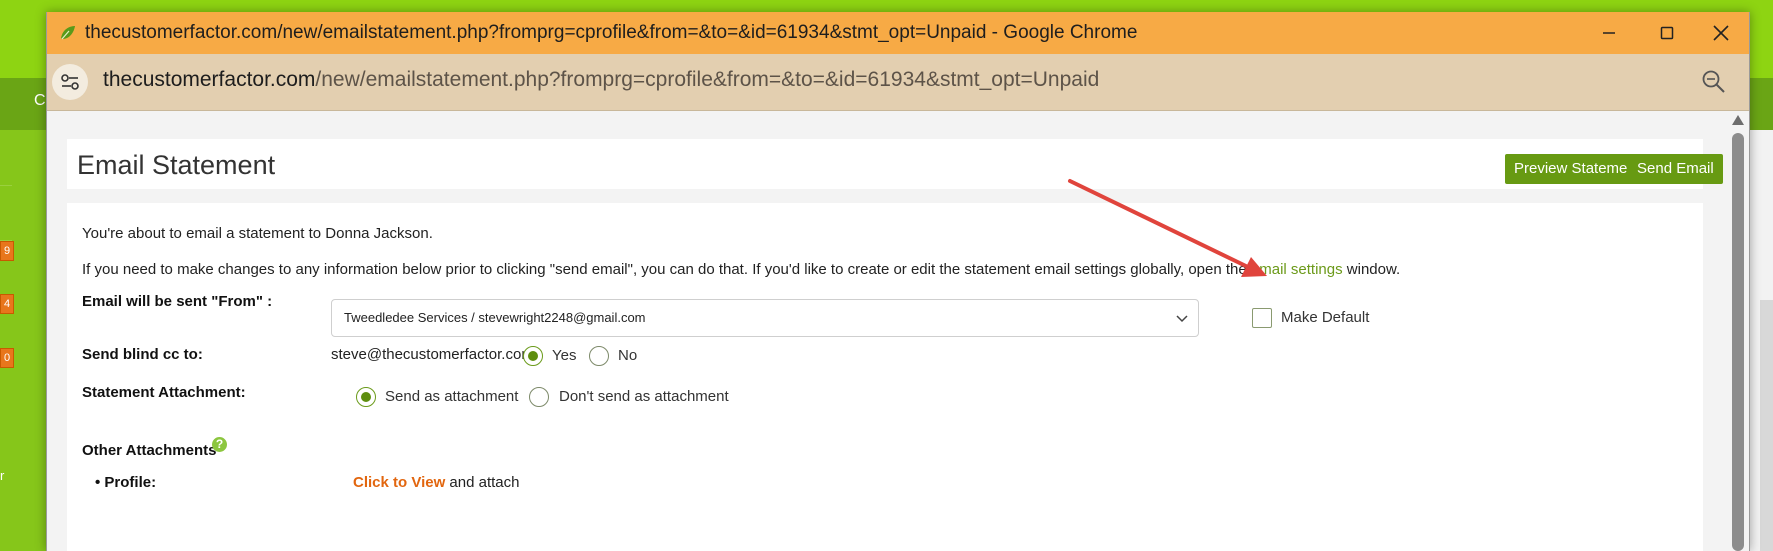 The image size is (1773, 551). What do you see at coordinates (1371, 269) in the screenshot?
I see `instructions-after: window.` at bounding box center [1371, 269].